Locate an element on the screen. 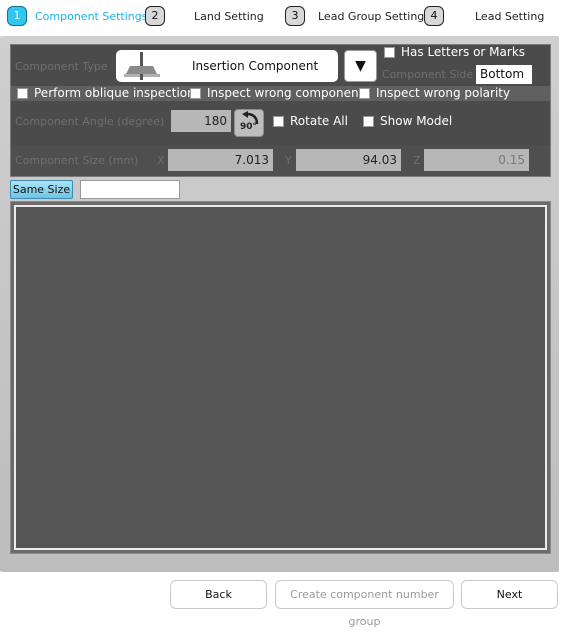  same-size-input is located at coordinates (130, 189).